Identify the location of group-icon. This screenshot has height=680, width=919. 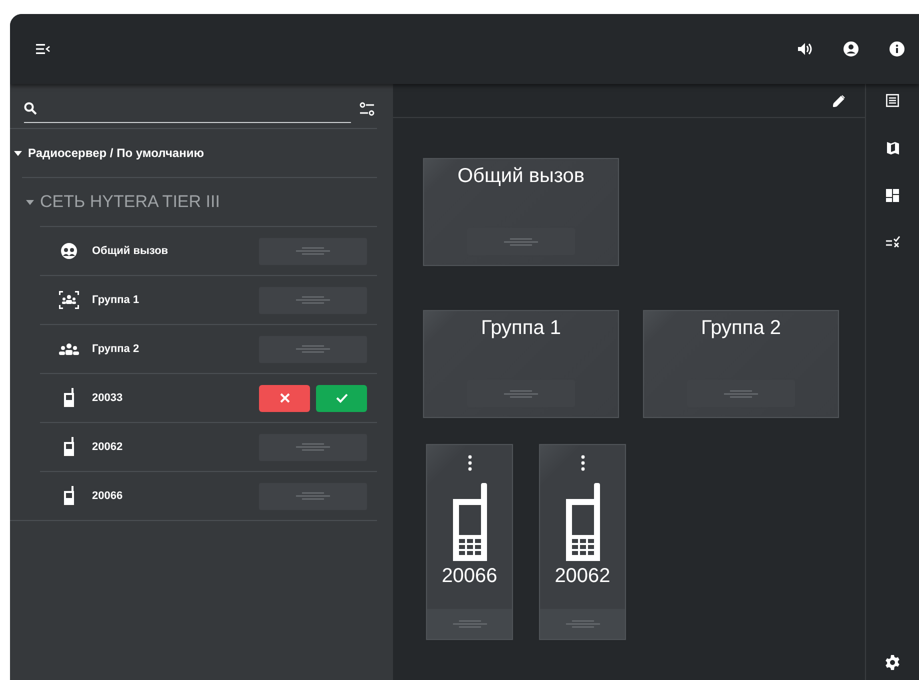
(69, 349).